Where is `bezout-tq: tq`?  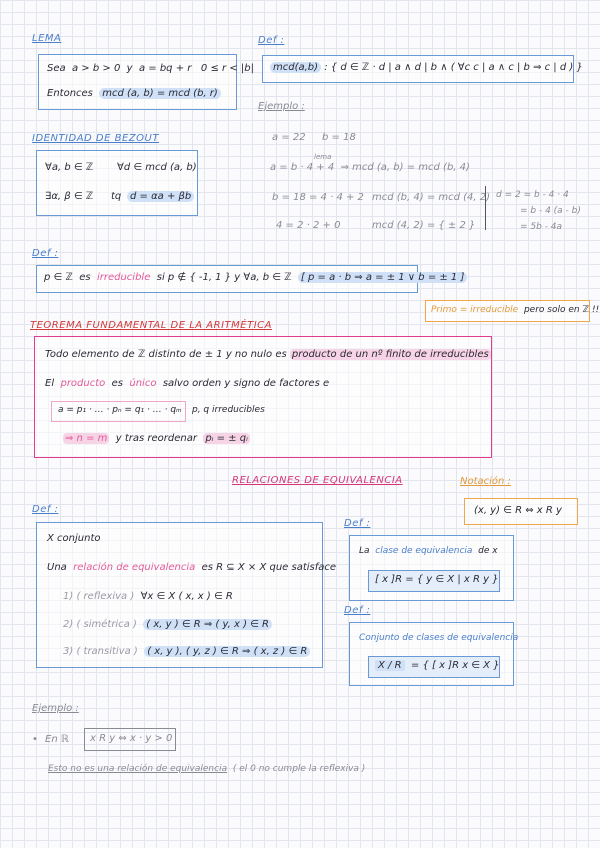 bezout-tq: tq is located at coordinates (116, 196).